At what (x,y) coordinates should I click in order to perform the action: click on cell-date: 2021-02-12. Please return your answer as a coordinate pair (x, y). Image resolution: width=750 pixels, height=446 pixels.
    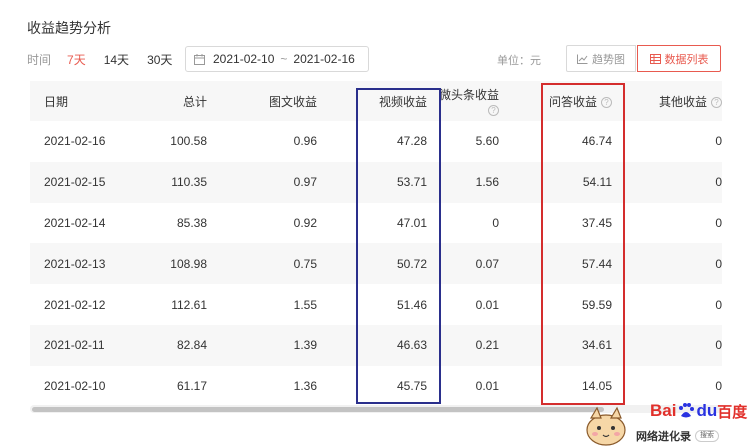
    Looking at the image, I should click on (75, 304).